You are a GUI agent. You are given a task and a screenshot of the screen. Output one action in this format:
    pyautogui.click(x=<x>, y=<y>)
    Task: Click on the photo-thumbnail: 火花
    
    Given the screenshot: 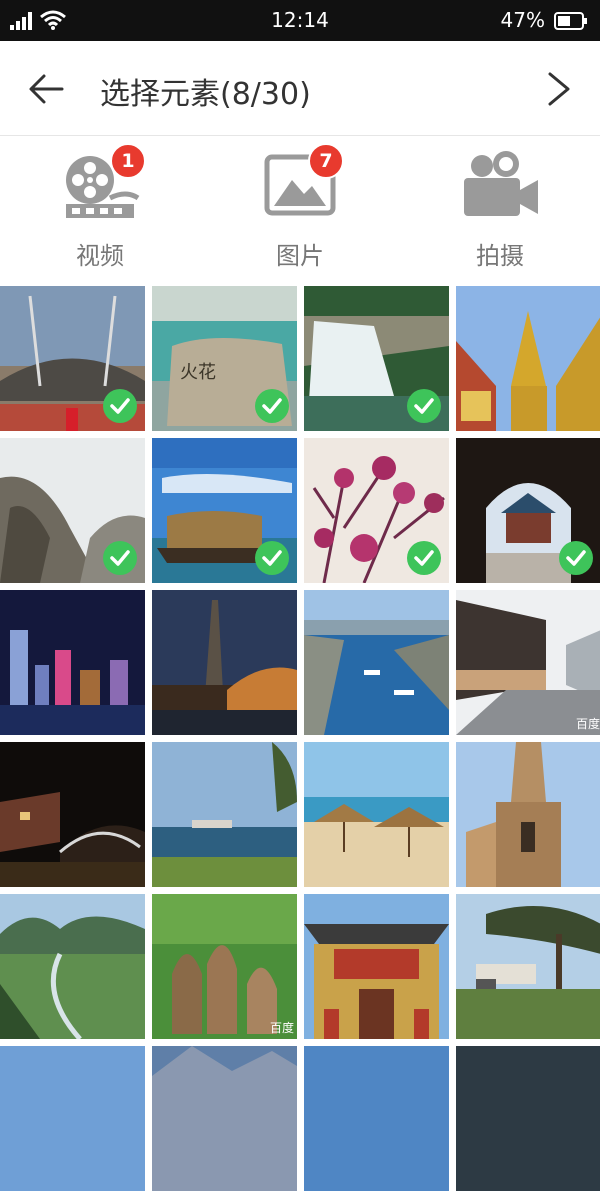 What is the action you would take?
    pyautogui.click(x=224, y=358)
    